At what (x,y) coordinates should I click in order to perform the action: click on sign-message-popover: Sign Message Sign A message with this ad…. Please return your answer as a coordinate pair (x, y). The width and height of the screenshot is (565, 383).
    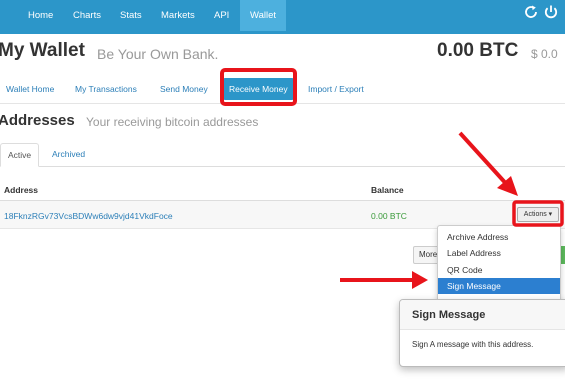
    Looking at the image, I should click on (482, 333).